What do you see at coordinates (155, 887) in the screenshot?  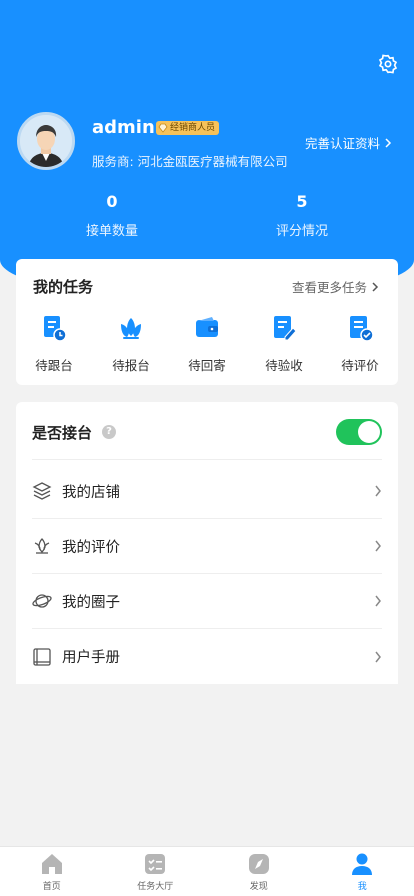 I see `tab-label: 任务大厅` at bounding box center [155, 887].